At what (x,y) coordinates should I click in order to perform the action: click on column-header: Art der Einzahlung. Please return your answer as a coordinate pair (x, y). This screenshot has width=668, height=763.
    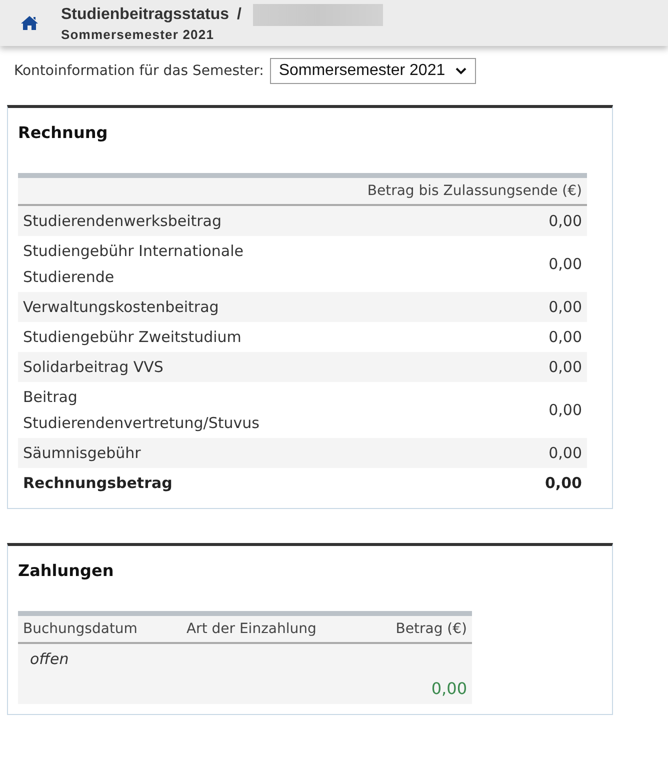
    Looking at the image, I should click on (273, 628).